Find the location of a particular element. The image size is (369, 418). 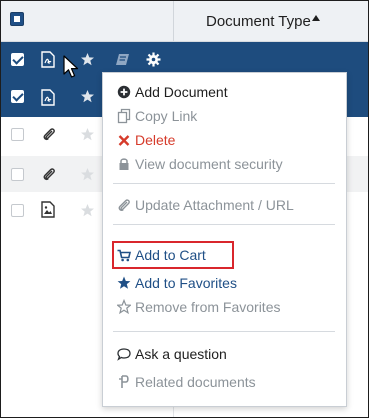

mouse-cursor-icon is located at coordinates (71, 66).